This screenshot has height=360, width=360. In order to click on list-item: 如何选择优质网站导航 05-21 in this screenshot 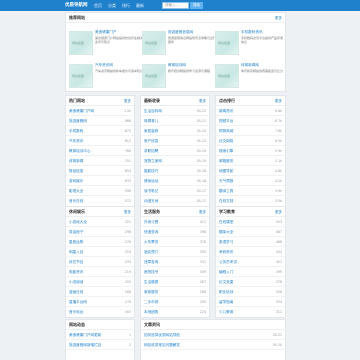, I will do `click(213, 335)`.